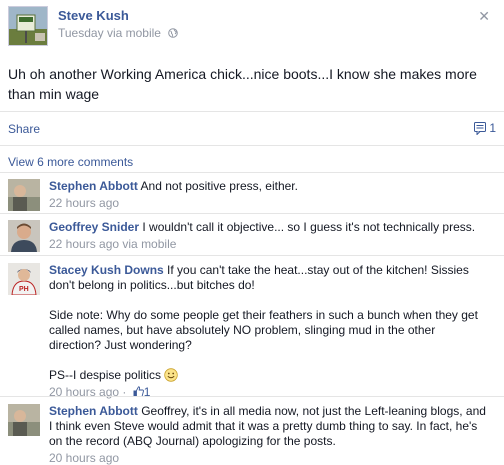 This screenshot has width=504, height=465. Describe the element at coordinates (24, 279) in the screenshot. I see `commenter-avatar: PH` at that location.